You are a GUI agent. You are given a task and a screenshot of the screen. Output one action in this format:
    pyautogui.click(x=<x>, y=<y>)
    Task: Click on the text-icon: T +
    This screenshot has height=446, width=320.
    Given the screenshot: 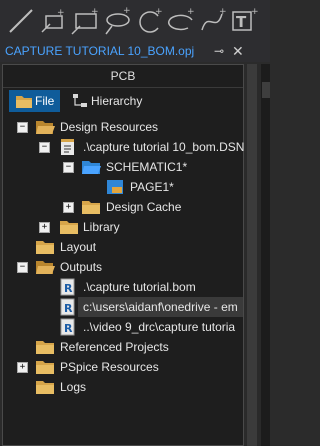 What is the action you would take?
    pyautogui.click(x=245, y=21)
    